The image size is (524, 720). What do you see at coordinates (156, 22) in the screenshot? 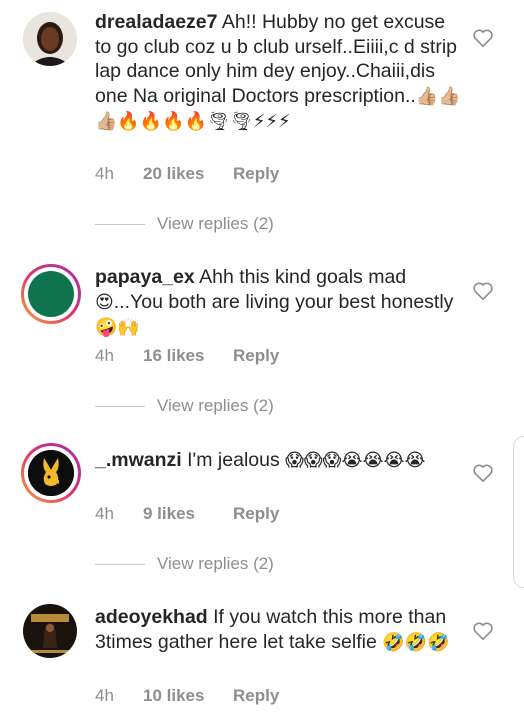
I see `comment-username: drealadaeze7` at bounding box center [156, 22].